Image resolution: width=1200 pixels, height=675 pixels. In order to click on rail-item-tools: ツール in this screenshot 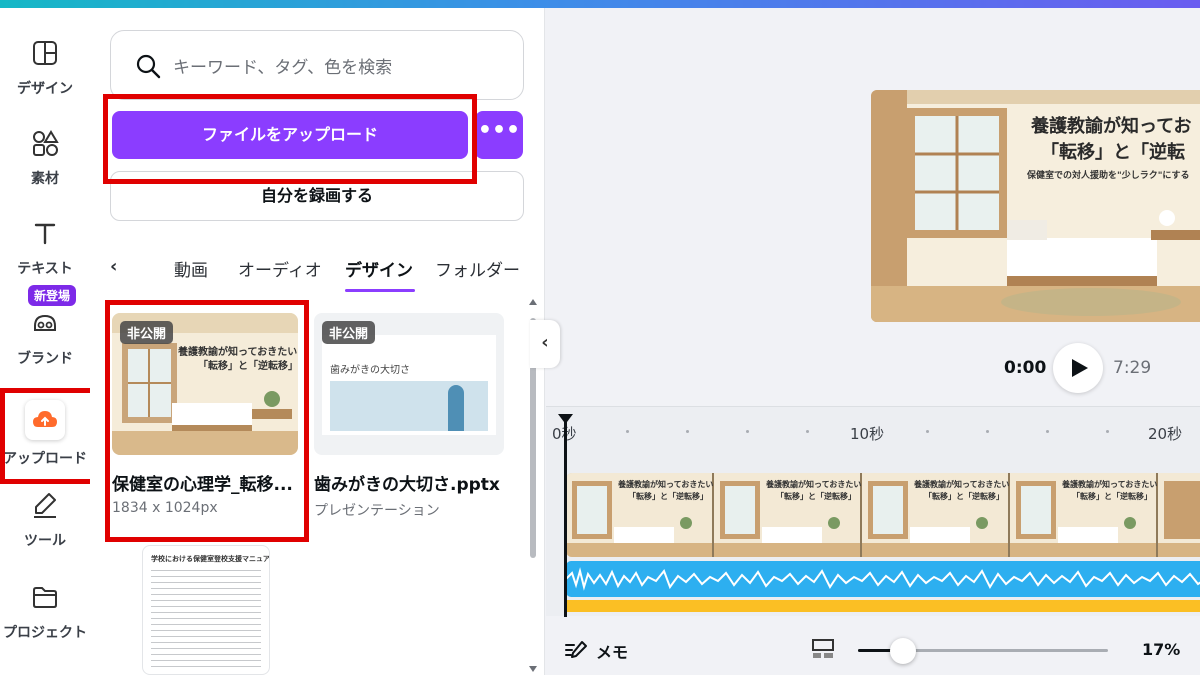, I will do `click(45, 530)`.